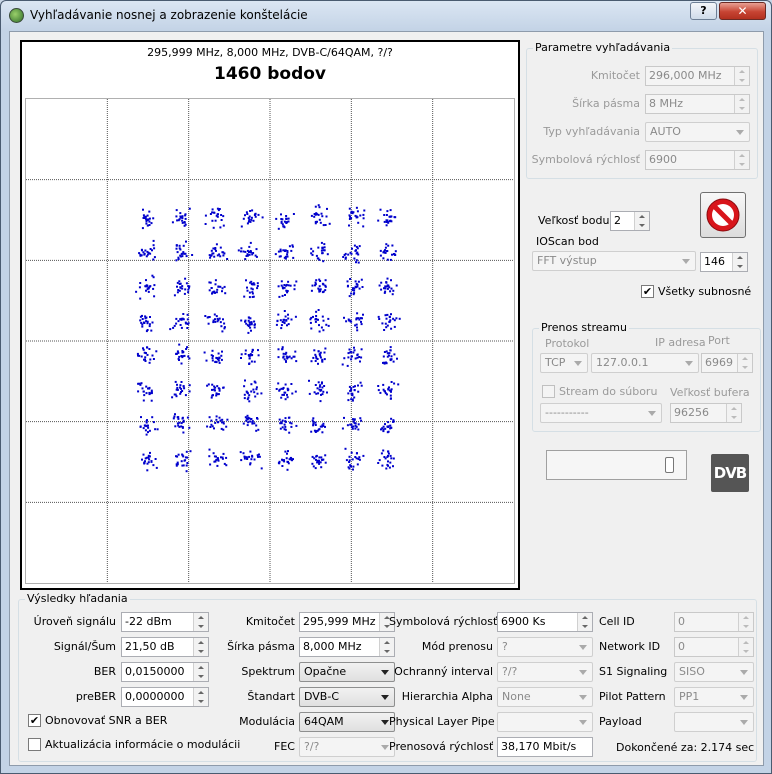 Image resolution: width=772 pixels, height=774 pixels. Describe the element at coordinates (545, 647) in the screenshot. I see `mode-select: ?` at that location.